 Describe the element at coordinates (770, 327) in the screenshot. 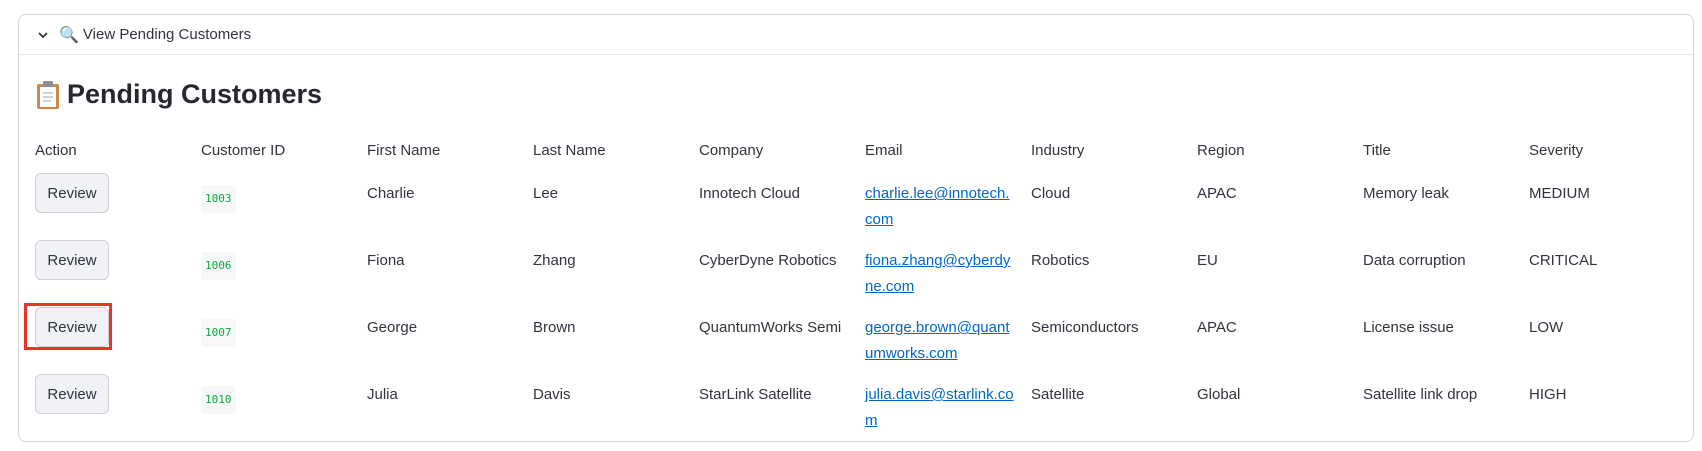

I see `company: QuantumWorks Semi` at that location.